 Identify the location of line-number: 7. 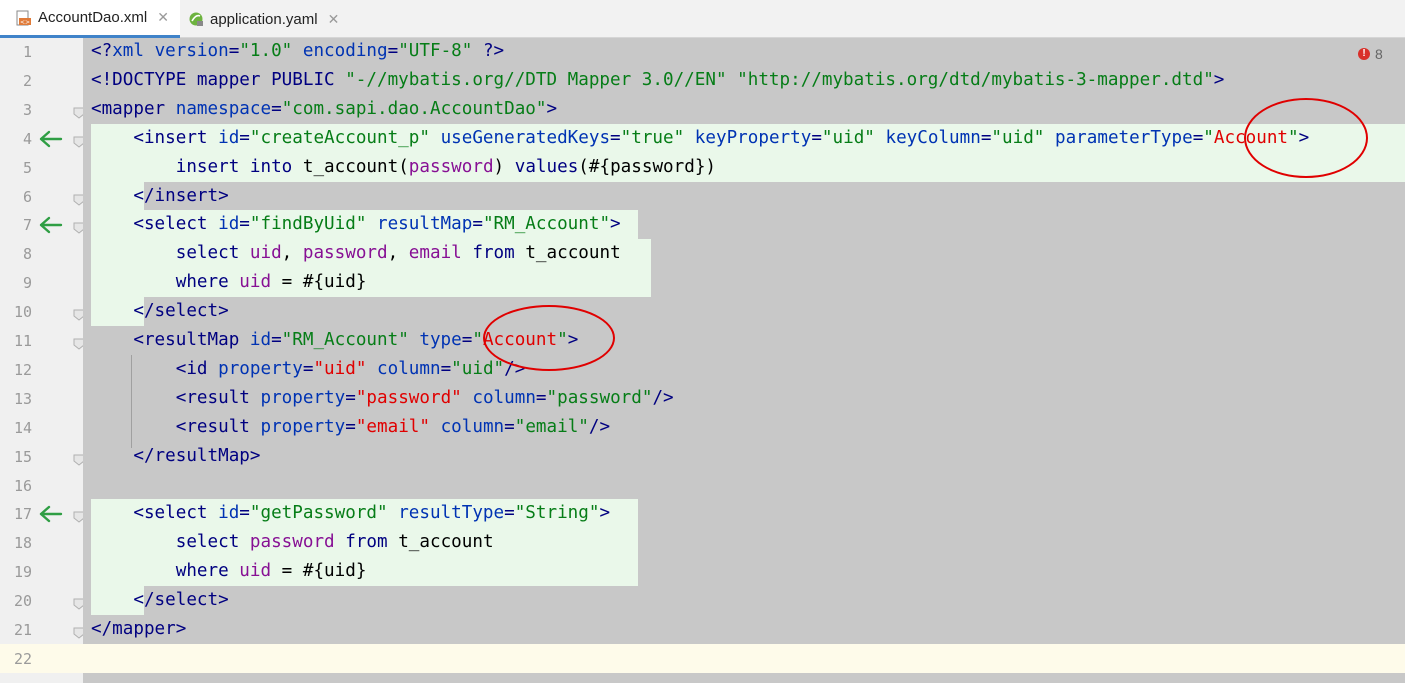
(27, 225).